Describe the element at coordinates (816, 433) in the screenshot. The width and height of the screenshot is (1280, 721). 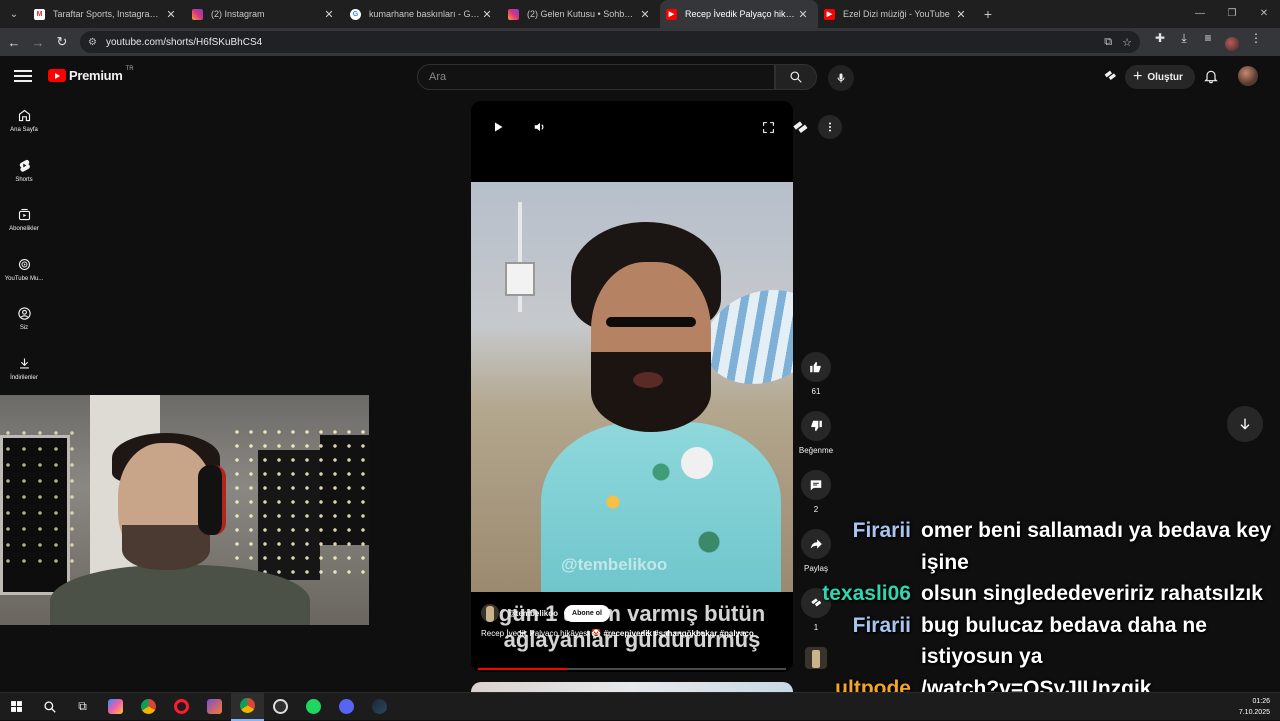
I see `dislike-button: Beğenme` at that location.